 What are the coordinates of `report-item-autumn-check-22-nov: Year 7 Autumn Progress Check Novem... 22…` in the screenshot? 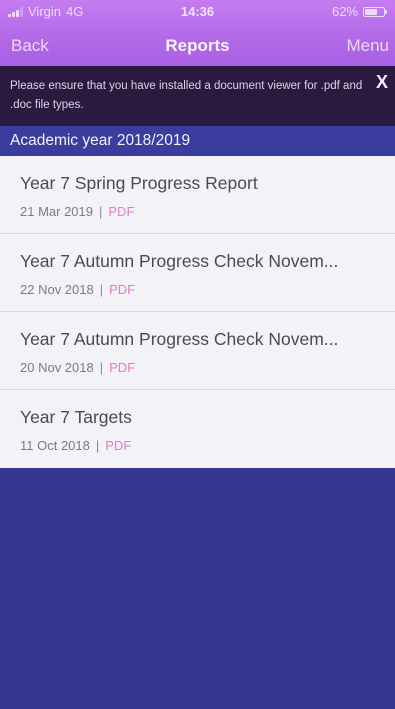 It's located at (197, 273).